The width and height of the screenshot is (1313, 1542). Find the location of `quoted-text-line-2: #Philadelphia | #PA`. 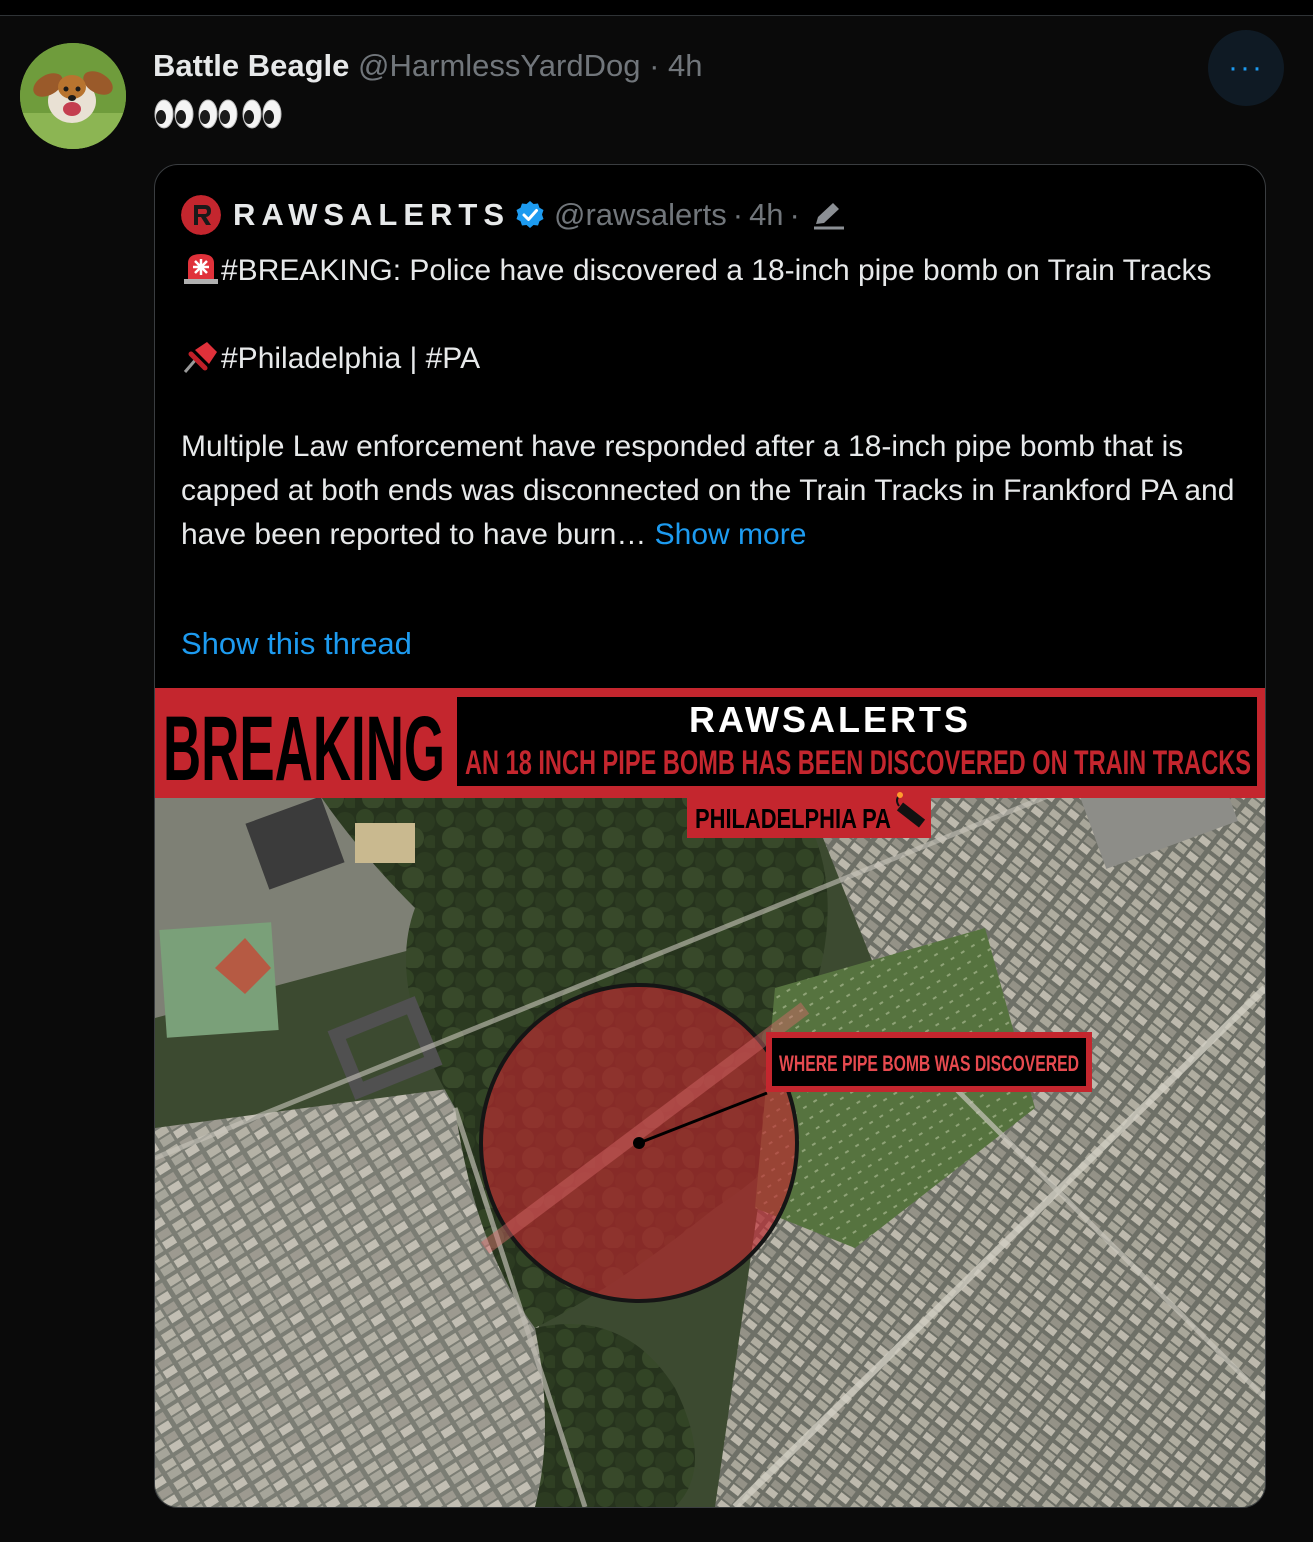

quoted-text-line-2: #Philadelphia | #PA is located at coordinates (351, 358).